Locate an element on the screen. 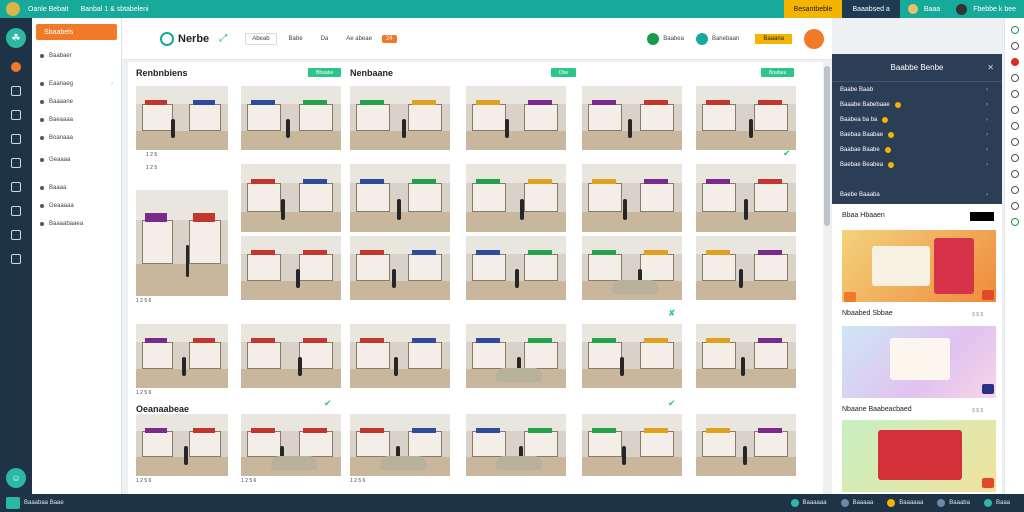 This screenshot has width=1024, height=512. tab-3: Da is located at coordinates (325, 39).